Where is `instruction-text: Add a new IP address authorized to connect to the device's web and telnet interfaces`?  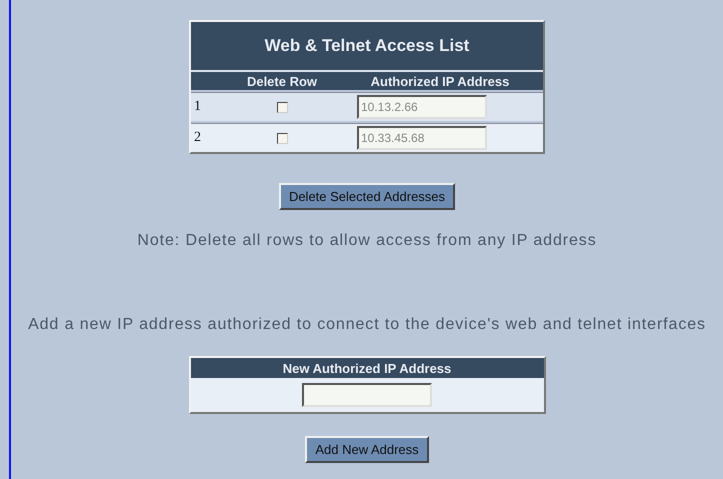
instruction-text: Add a new IP address authorized to connect to the device's web and telnet interfaces is located at coordinates (367, 325).